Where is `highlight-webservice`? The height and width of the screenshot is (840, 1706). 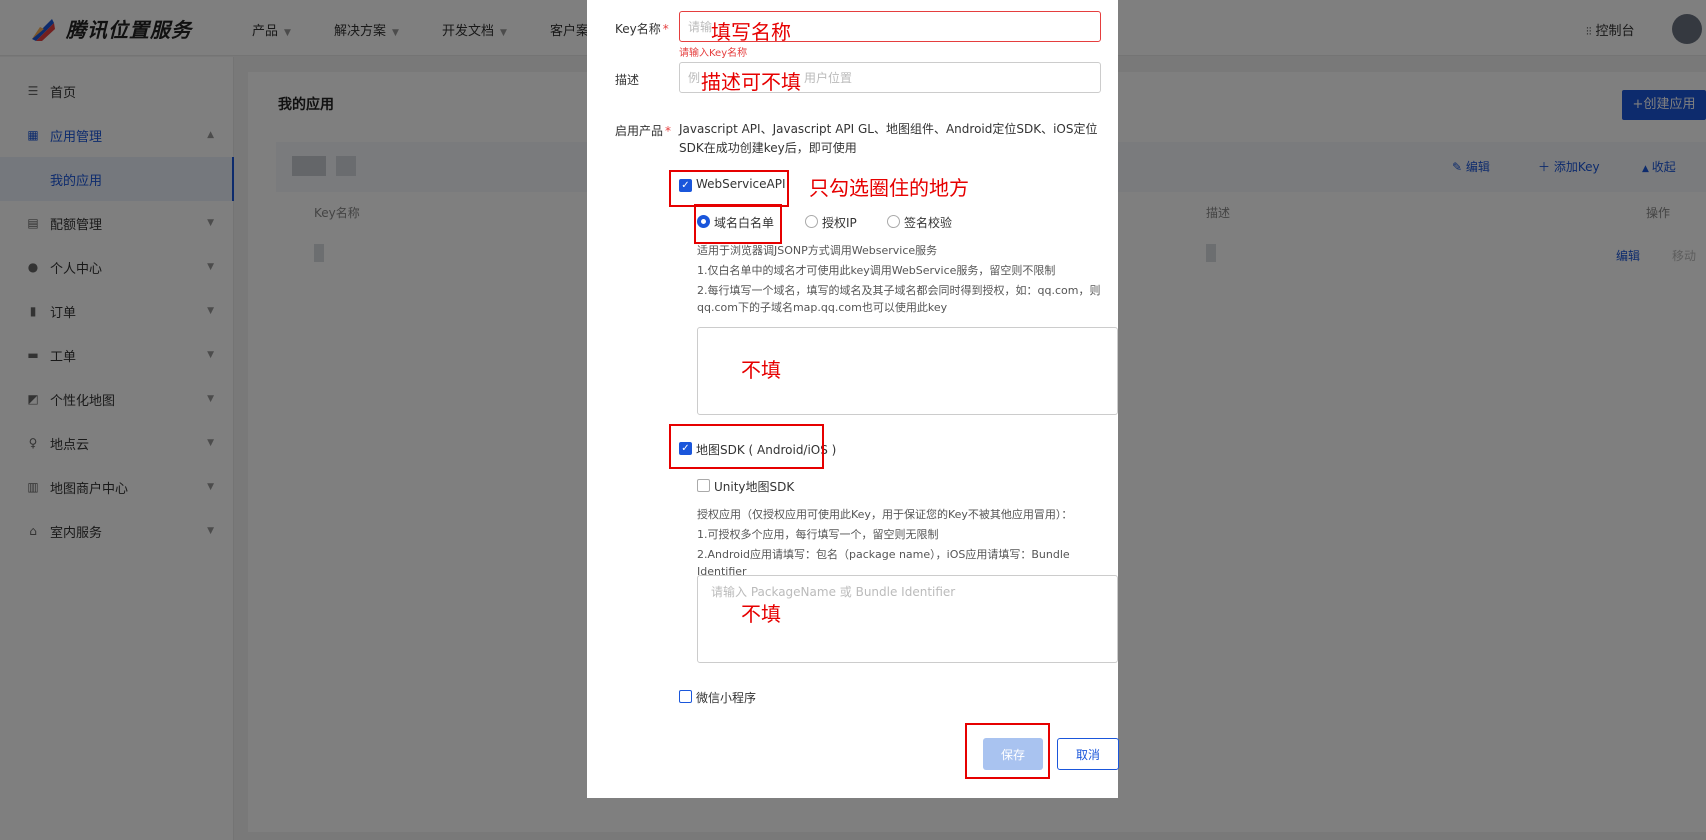
highlight-webservice is located at coordinates (729, 188).